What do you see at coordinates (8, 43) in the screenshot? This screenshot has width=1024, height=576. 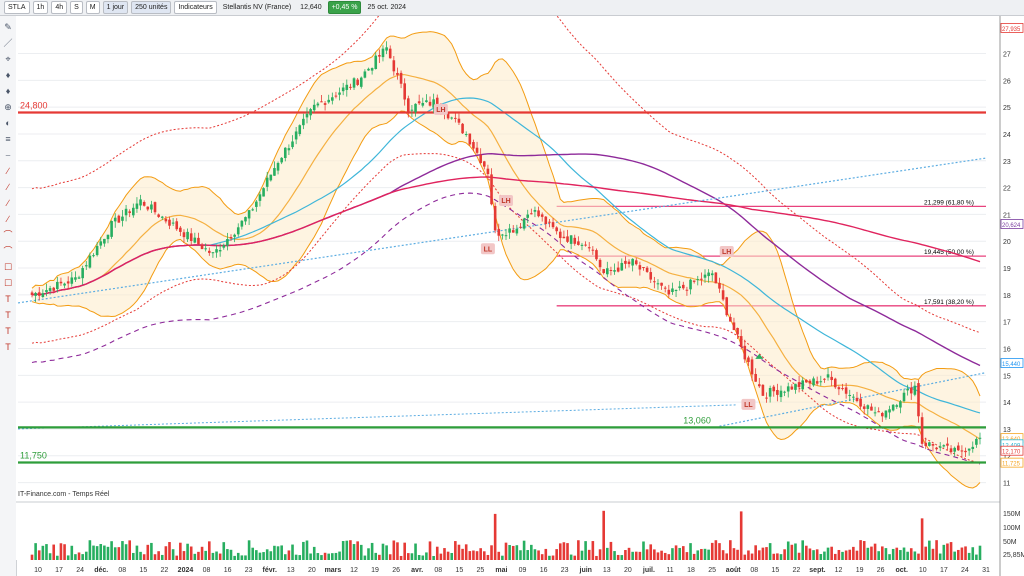 I see `drawing-tool-icon: ／` at bounding box center [8, 43].